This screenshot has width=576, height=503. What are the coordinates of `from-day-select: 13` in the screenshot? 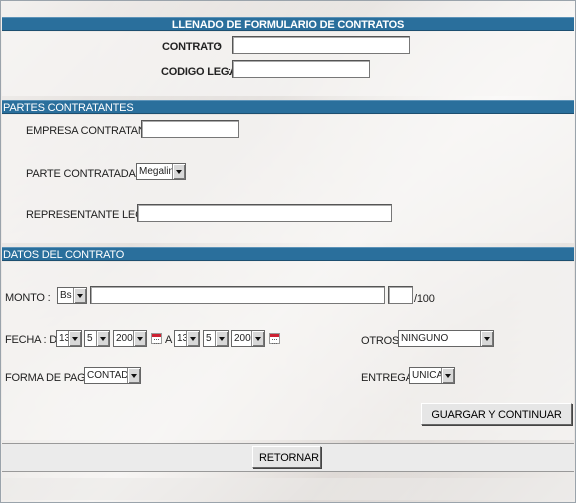 It's located at (69, 338).